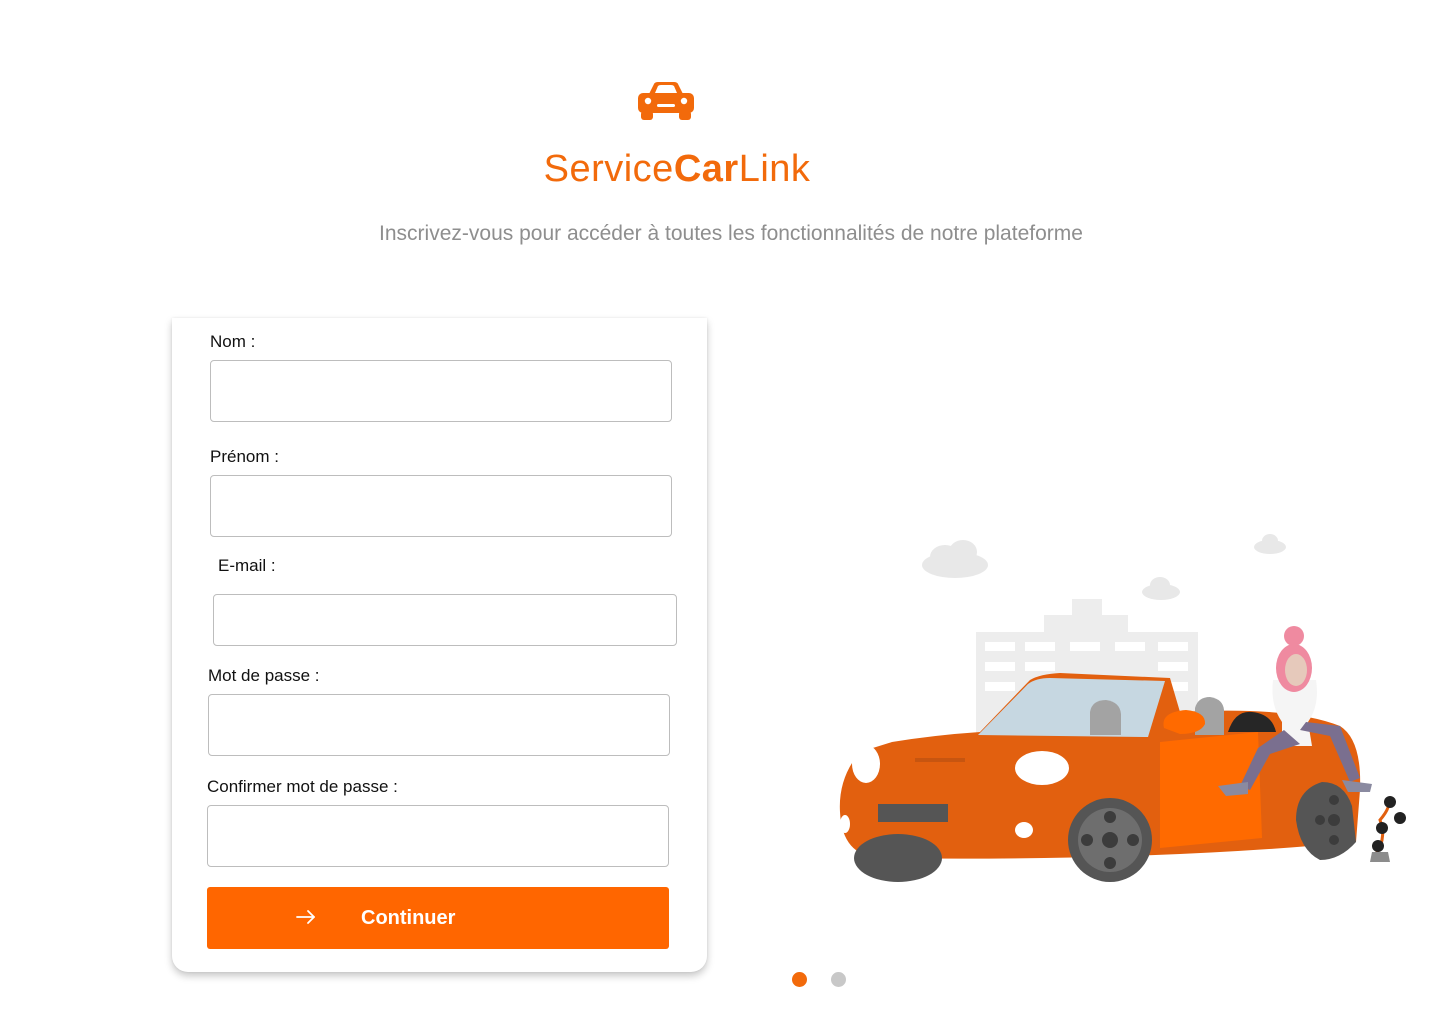  What do you see at coordinates (774, 169) in the screenshot?
I see `brand-suffix: Link` at bounding box center [774, 169].